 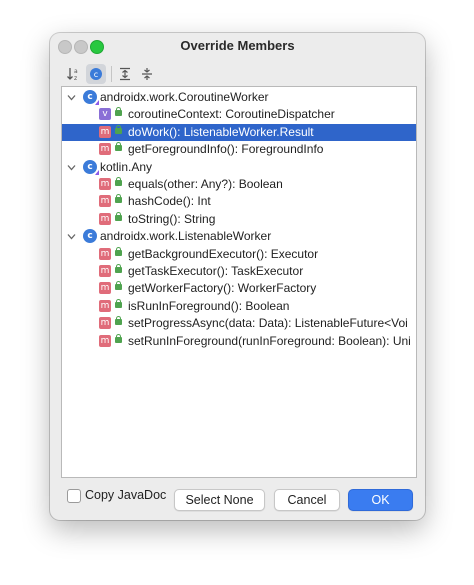 I want to click on class-name-label: androidx.work.CoroutineWorker, so click(x=184, y=97).